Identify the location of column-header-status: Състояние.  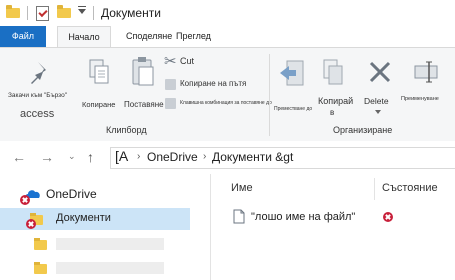
(410, 188).